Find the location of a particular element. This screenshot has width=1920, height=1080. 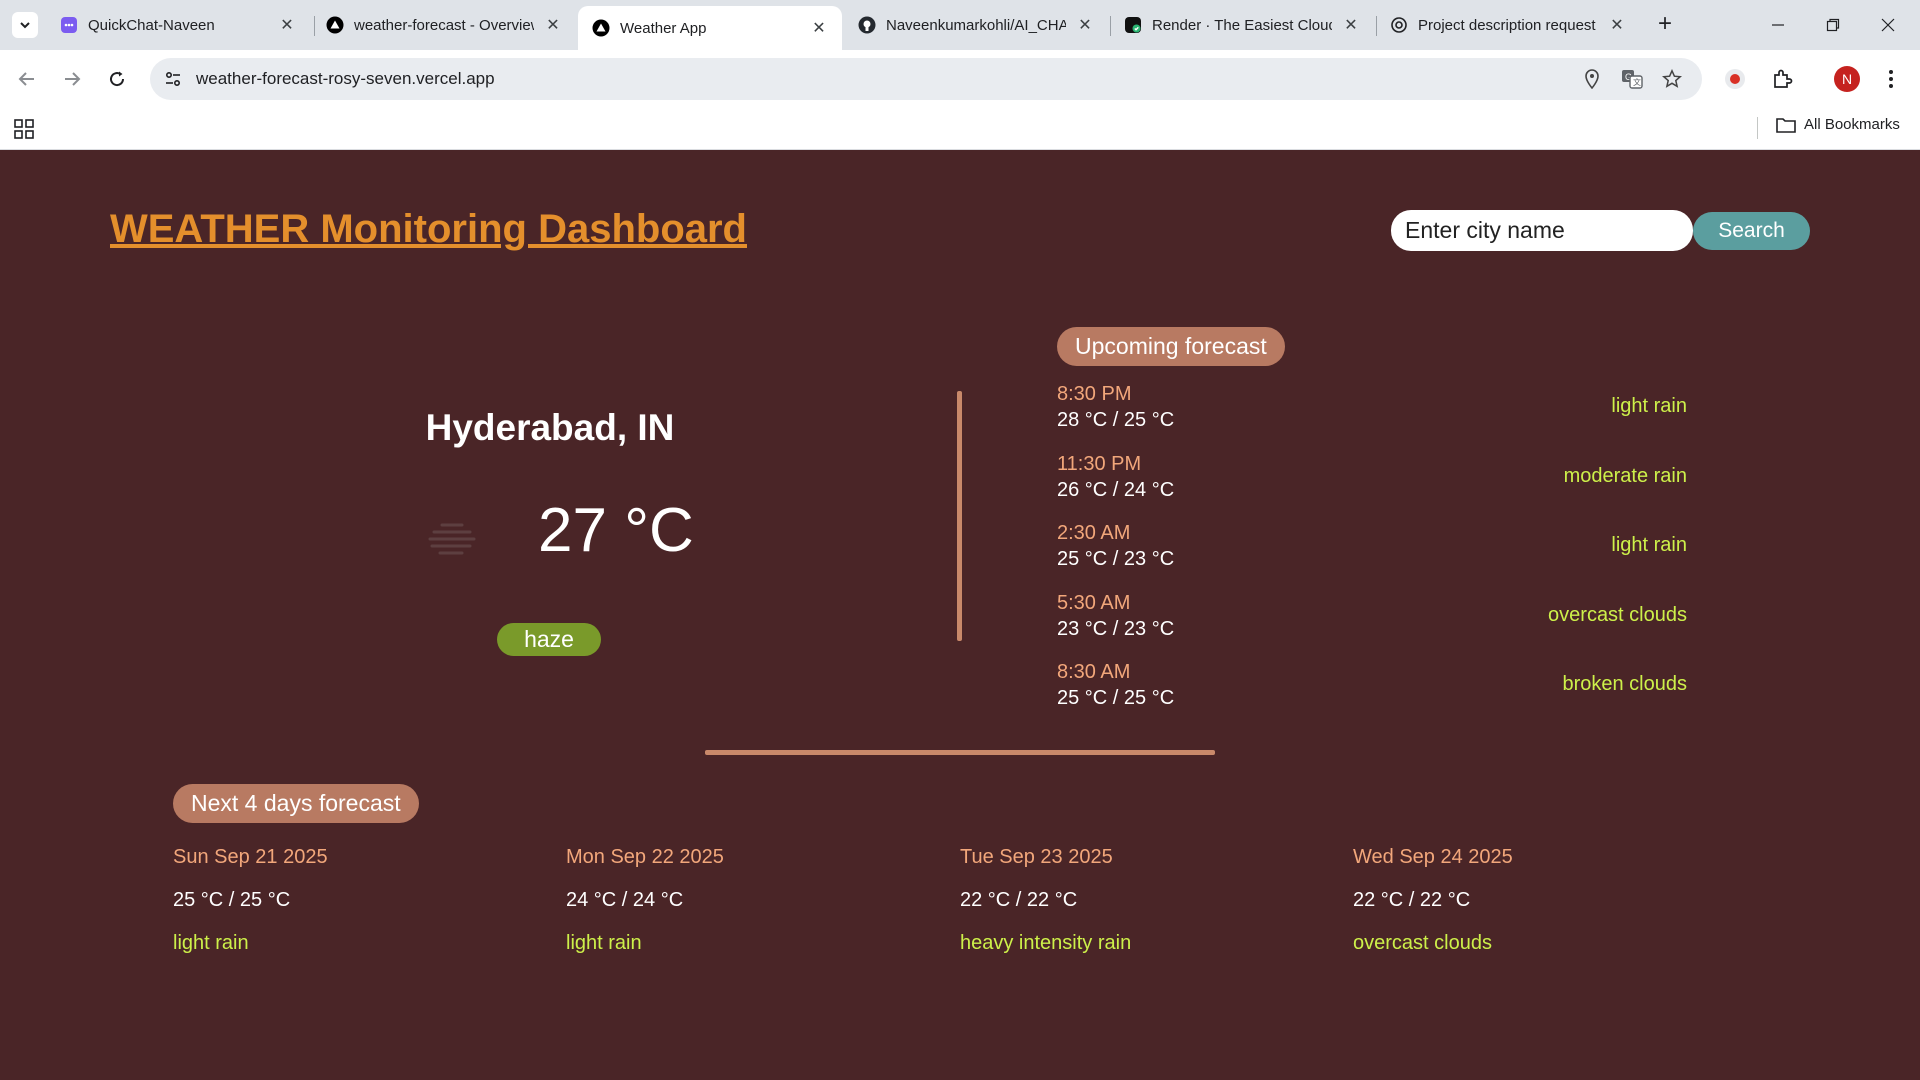

day-description: heavy intensity rain is located at coordinates (1046, 943).